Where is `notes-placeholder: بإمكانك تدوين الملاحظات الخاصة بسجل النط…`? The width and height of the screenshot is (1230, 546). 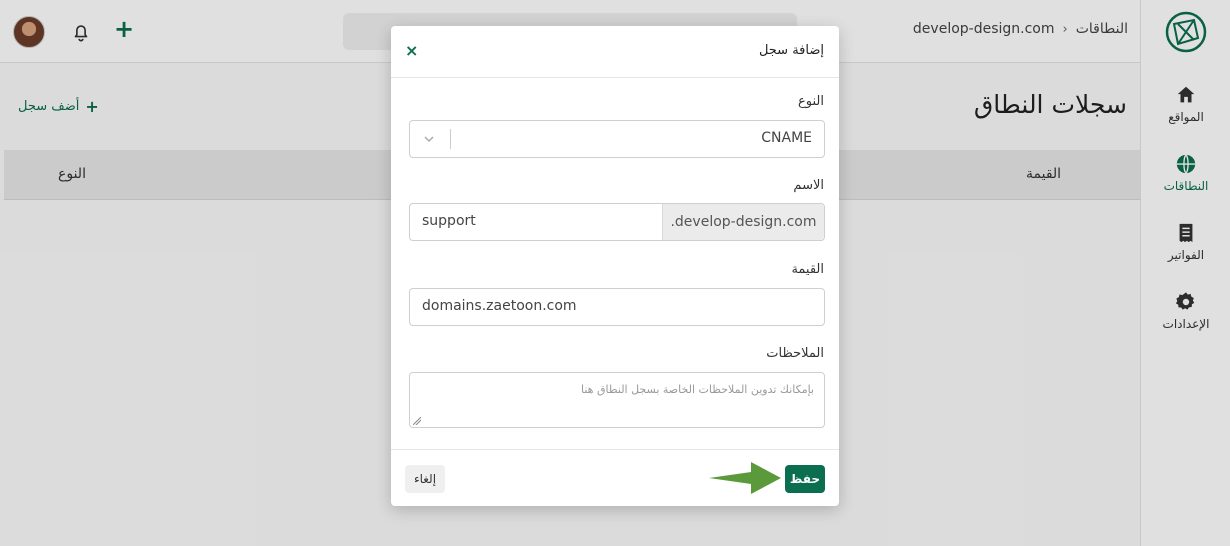 notes-placeholder: بإمكانك تدوين الملاحظات الخاصة بسجل النط… is located at coordinates (697, 389).